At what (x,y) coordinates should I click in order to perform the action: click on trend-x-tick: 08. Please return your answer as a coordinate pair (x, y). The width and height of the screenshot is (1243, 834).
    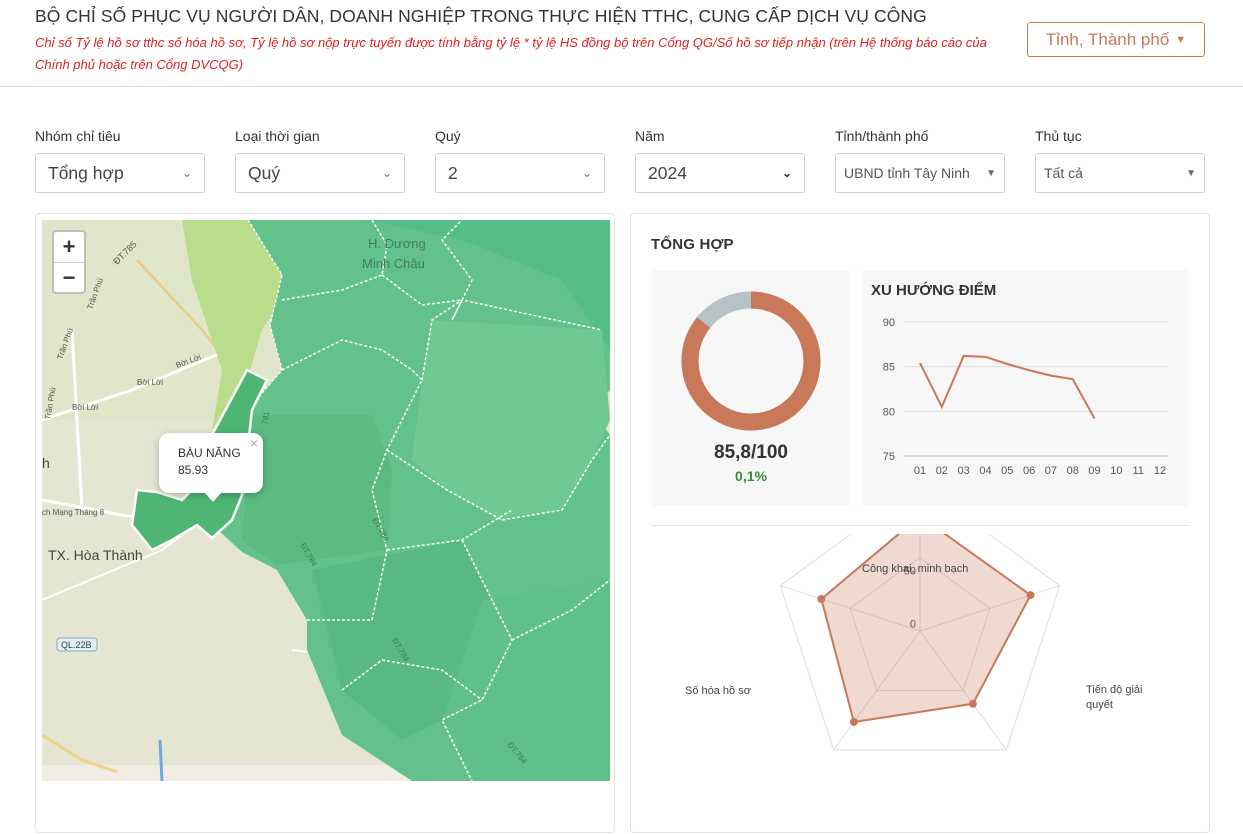
    Looking at the image, I should click on (1073, 471).